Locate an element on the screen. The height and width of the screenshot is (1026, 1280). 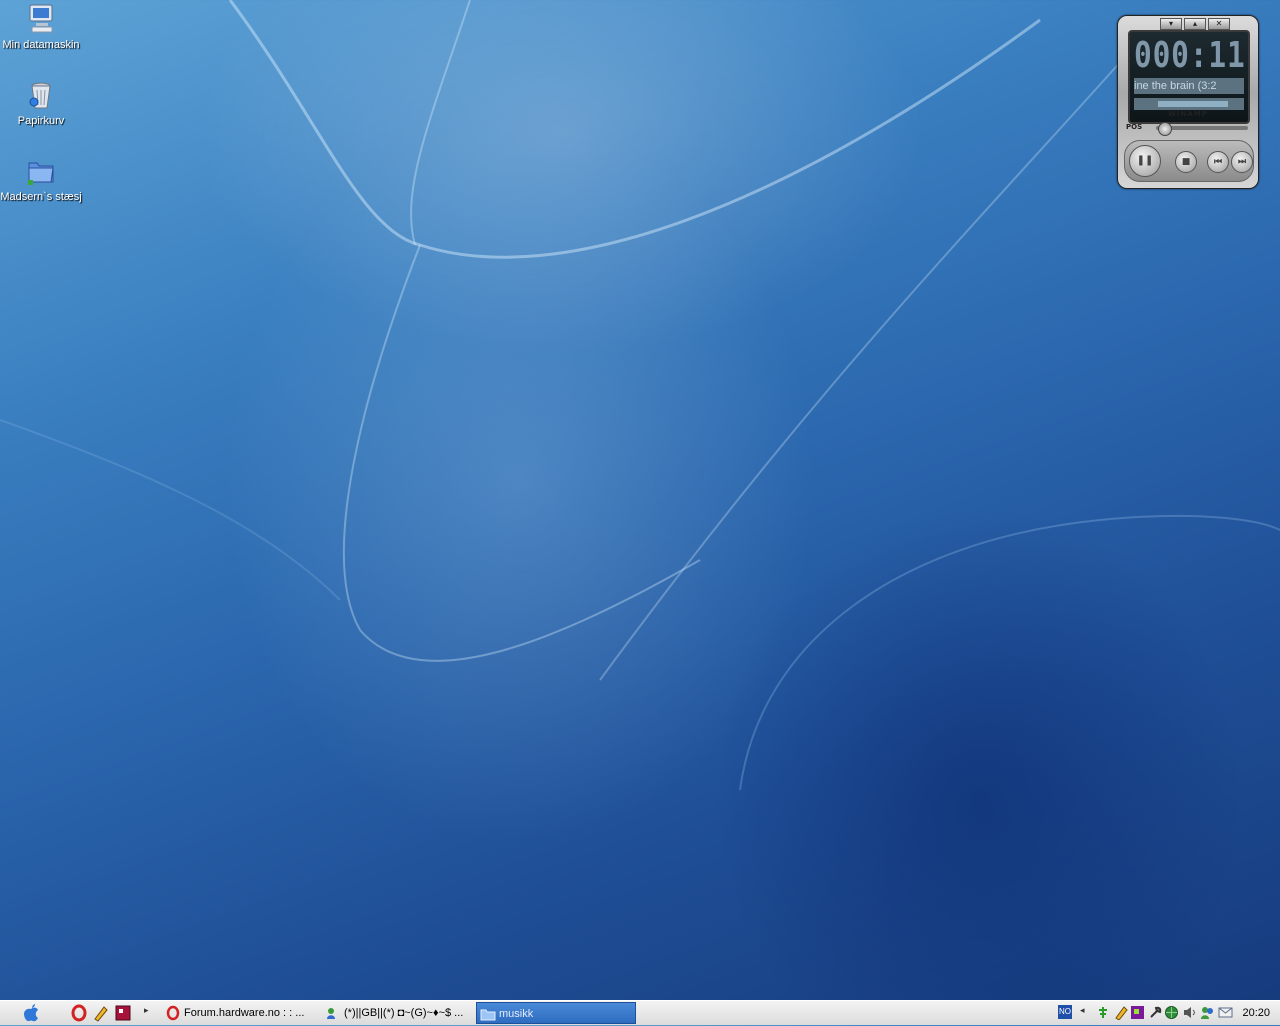
winamp-pos-label: POS is located at coordinates (1134, 127).